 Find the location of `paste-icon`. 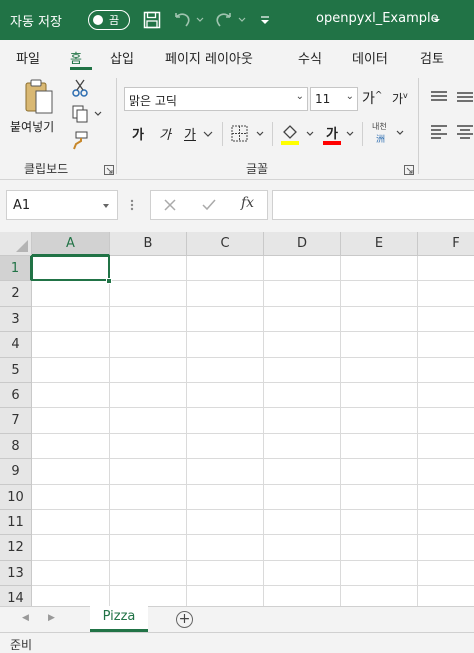

paste-icon is located at coordinates (40, 97).